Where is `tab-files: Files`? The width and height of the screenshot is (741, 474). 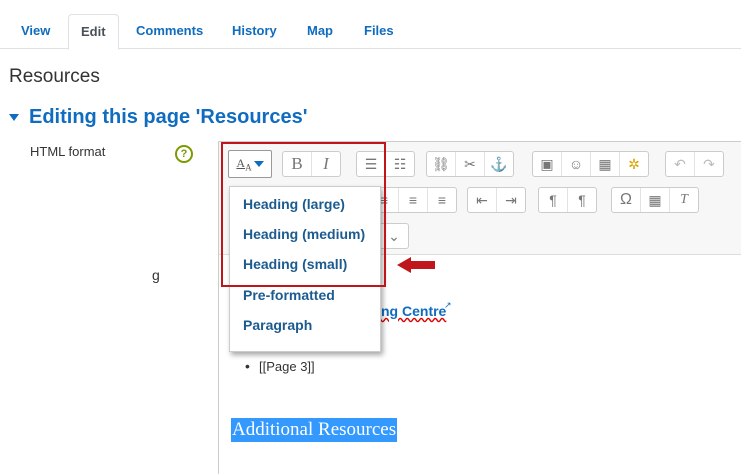
tab-files: Files is located at coordinates (379, 30).